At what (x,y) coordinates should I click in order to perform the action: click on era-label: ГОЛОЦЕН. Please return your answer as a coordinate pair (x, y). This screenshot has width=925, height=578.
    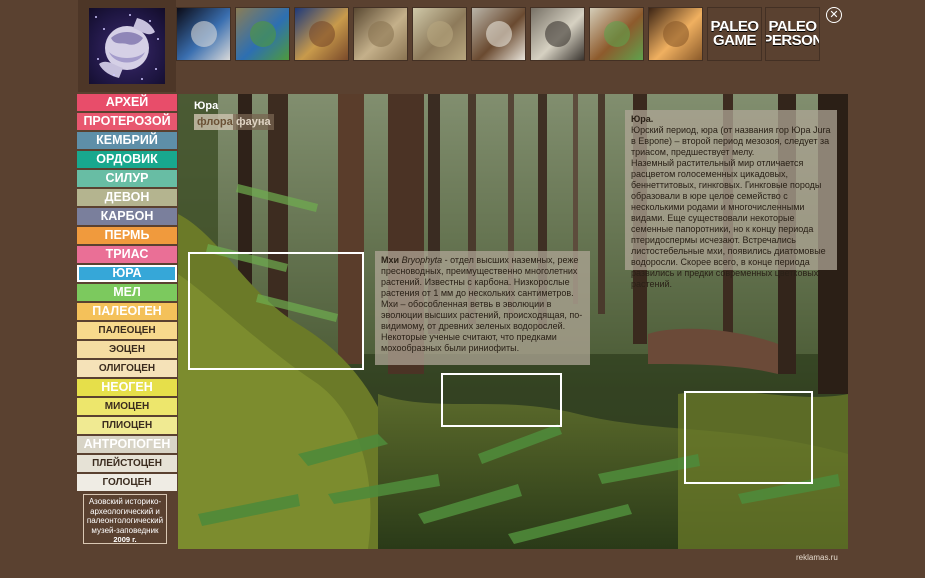
    Looking at the image, I should click on (127, 482).